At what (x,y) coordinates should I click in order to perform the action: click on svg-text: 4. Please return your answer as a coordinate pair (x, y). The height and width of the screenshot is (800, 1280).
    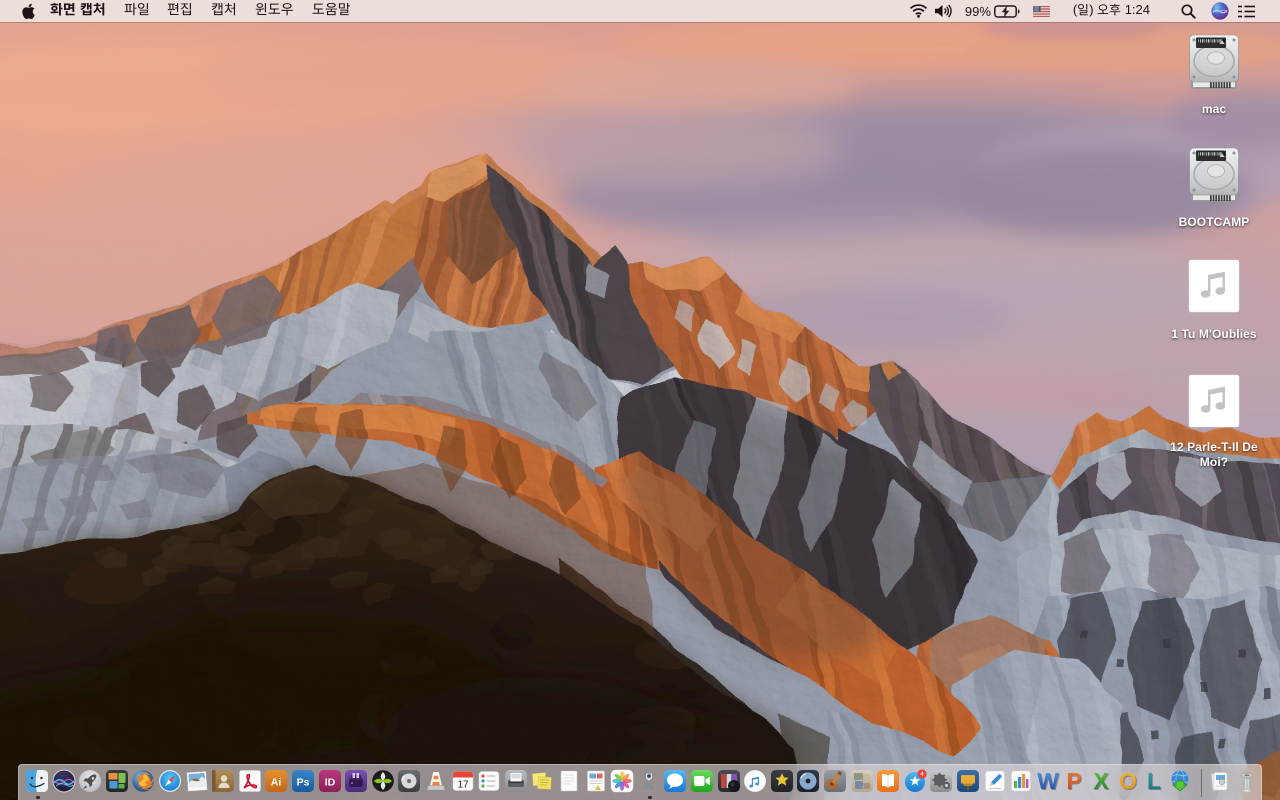
    Looking at the image, I should click on (922, 774).